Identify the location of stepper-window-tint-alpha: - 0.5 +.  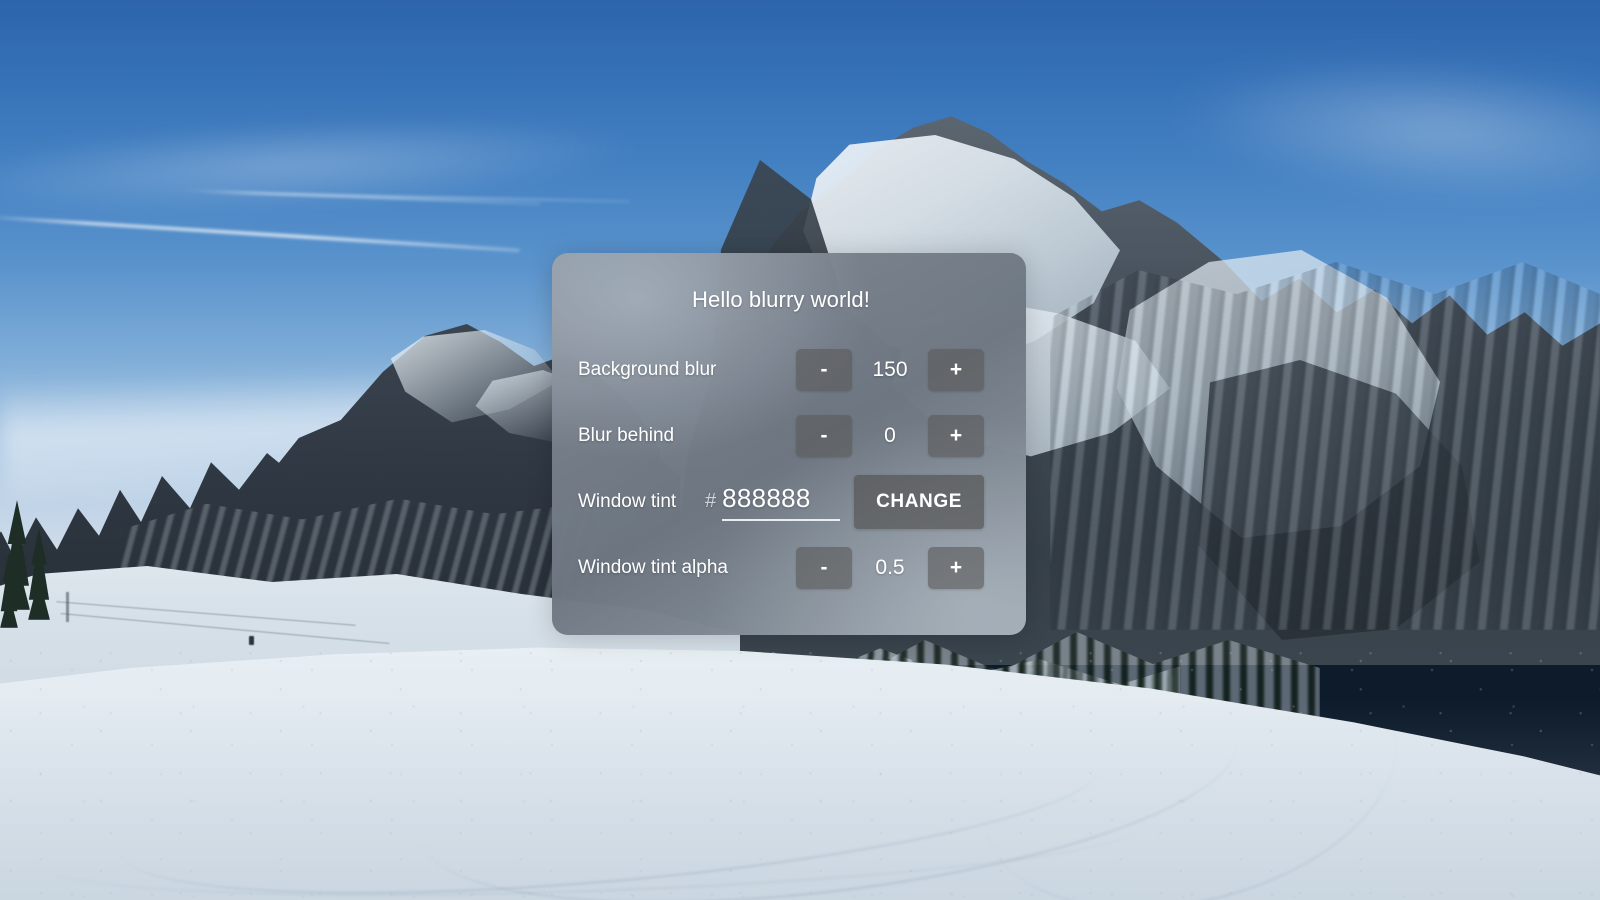
(890, 568).